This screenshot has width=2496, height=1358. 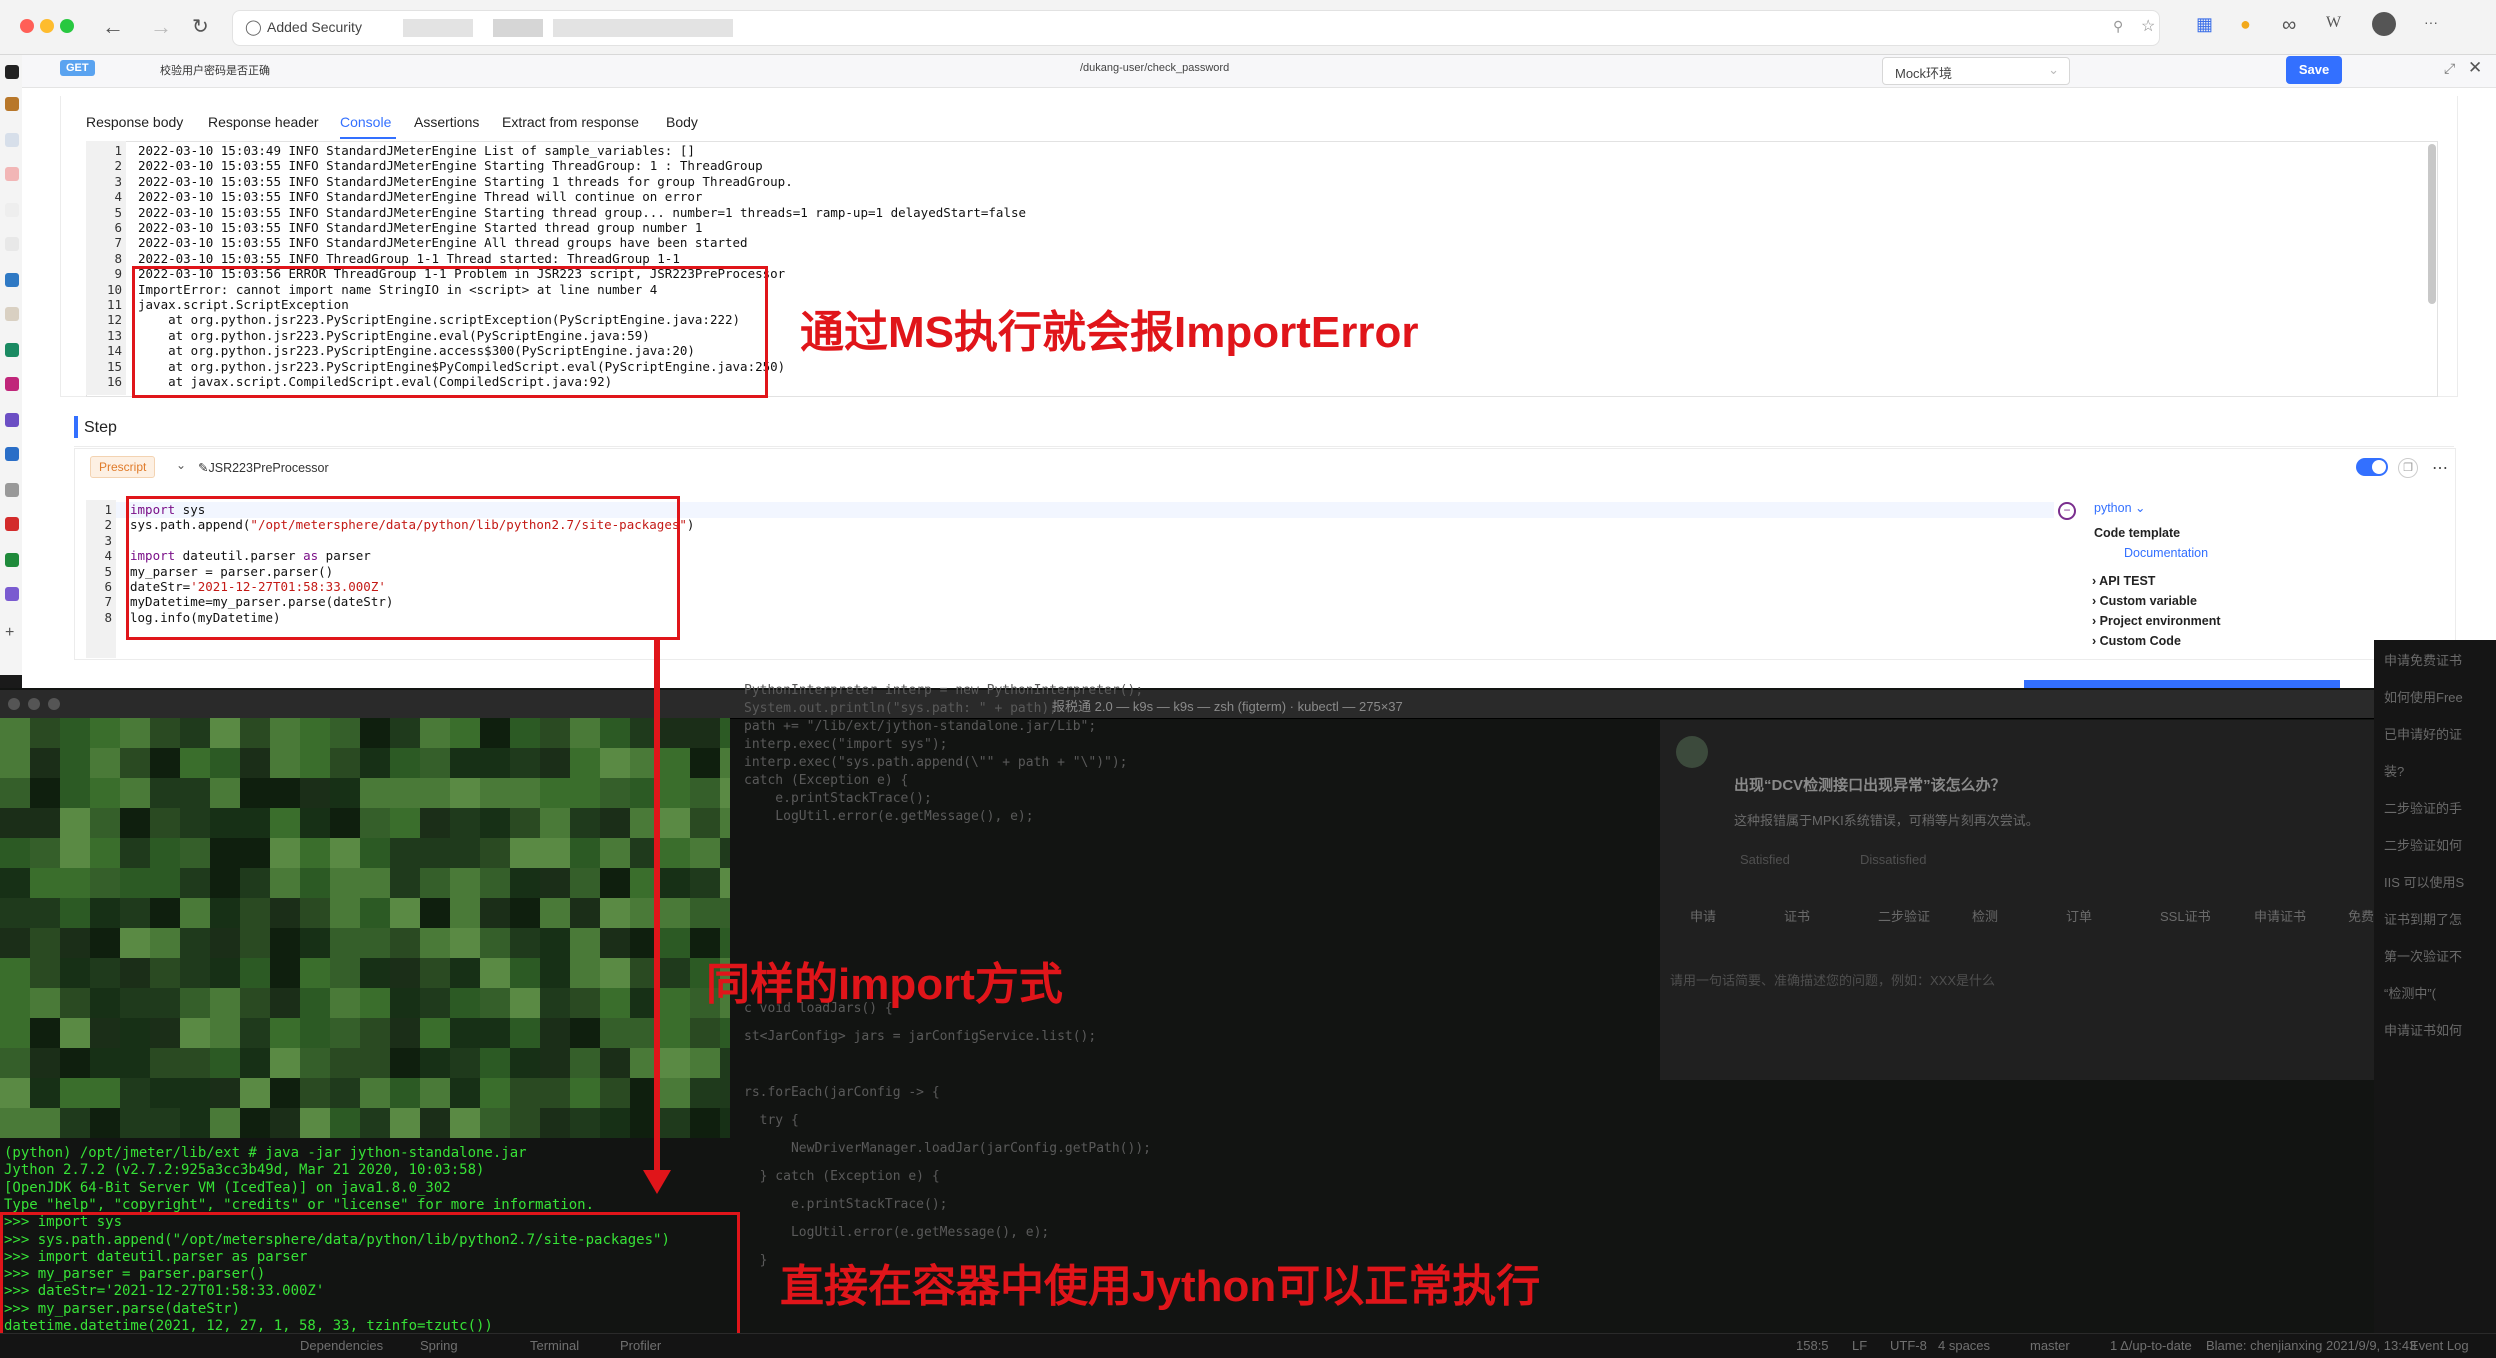 I want to click on reload-icon: ↻, so click(x=200, y=26).